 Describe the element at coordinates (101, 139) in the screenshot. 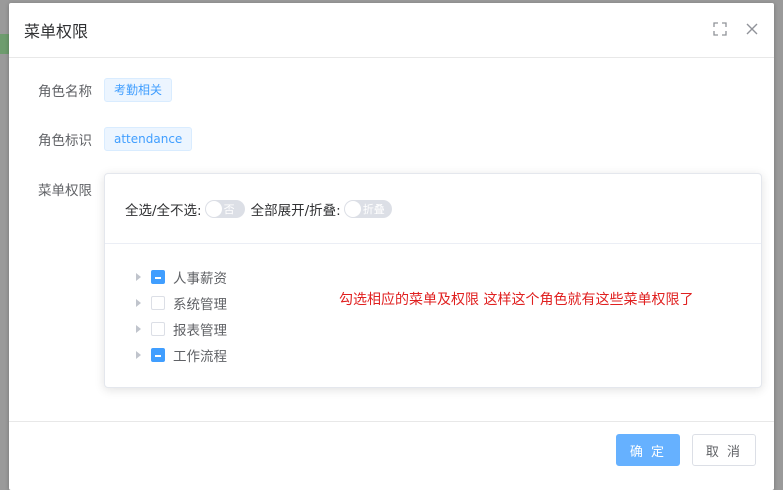

I see `role-key-row: 角色标识 attendance` at that location.